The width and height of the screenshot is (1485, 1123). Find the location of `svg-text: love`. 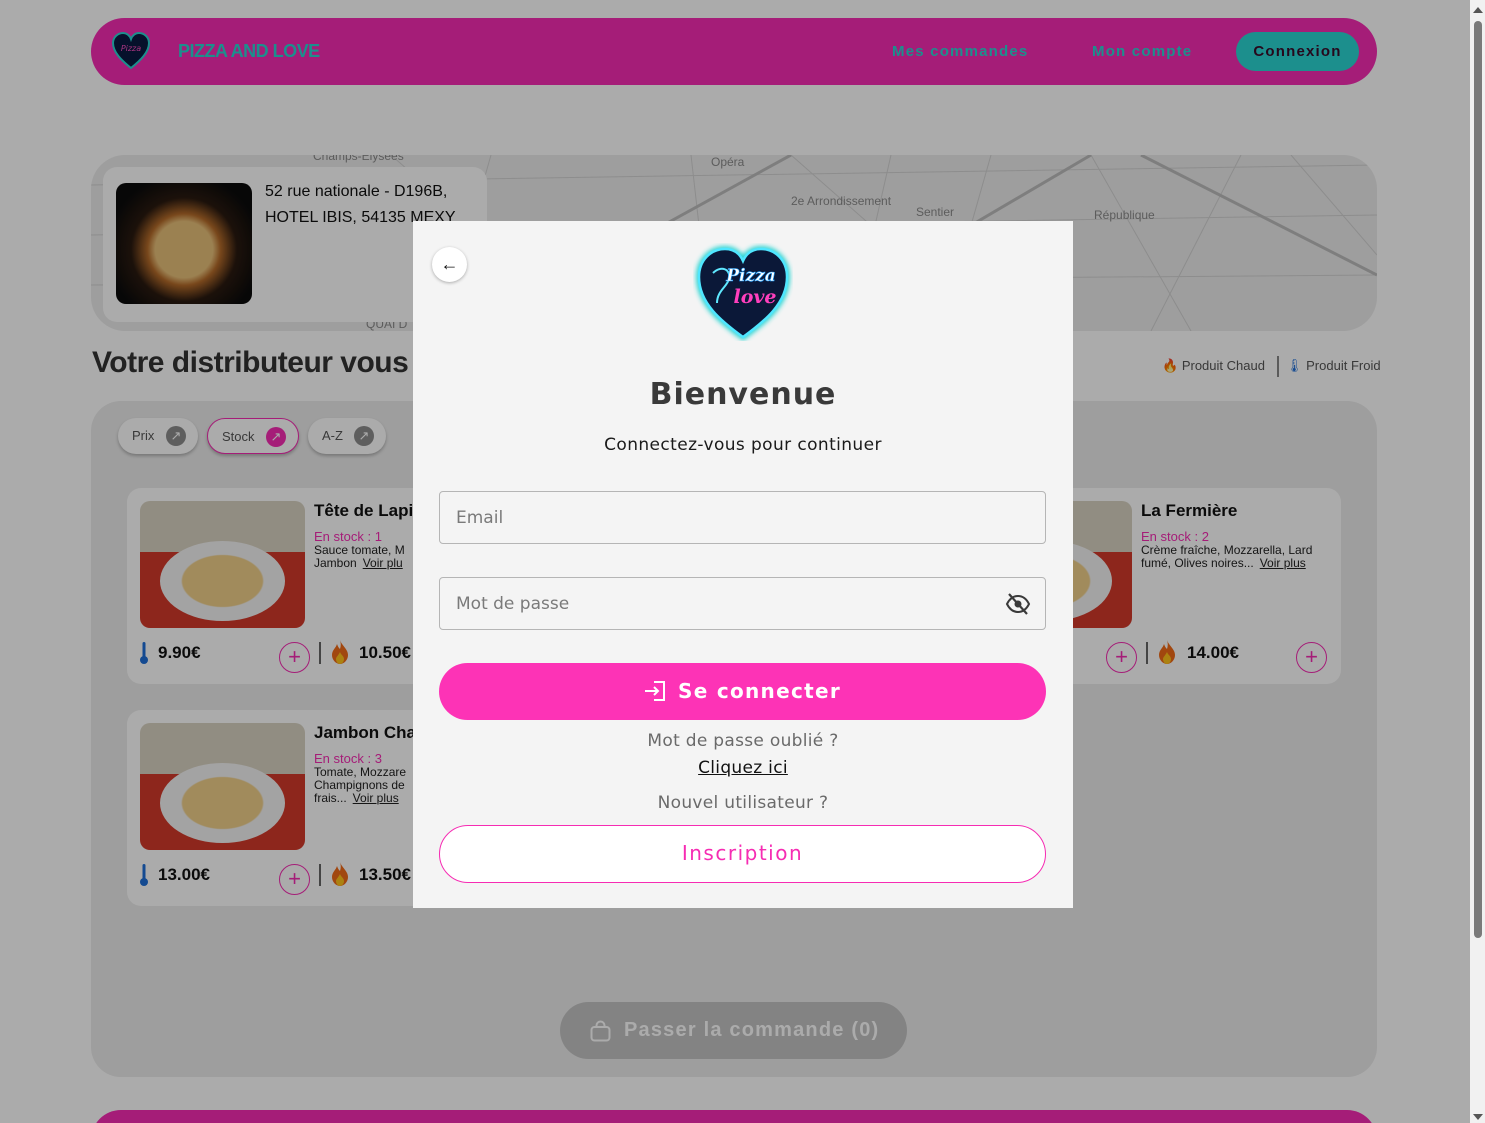

svg-text: love is located at coordinates (754, 297).